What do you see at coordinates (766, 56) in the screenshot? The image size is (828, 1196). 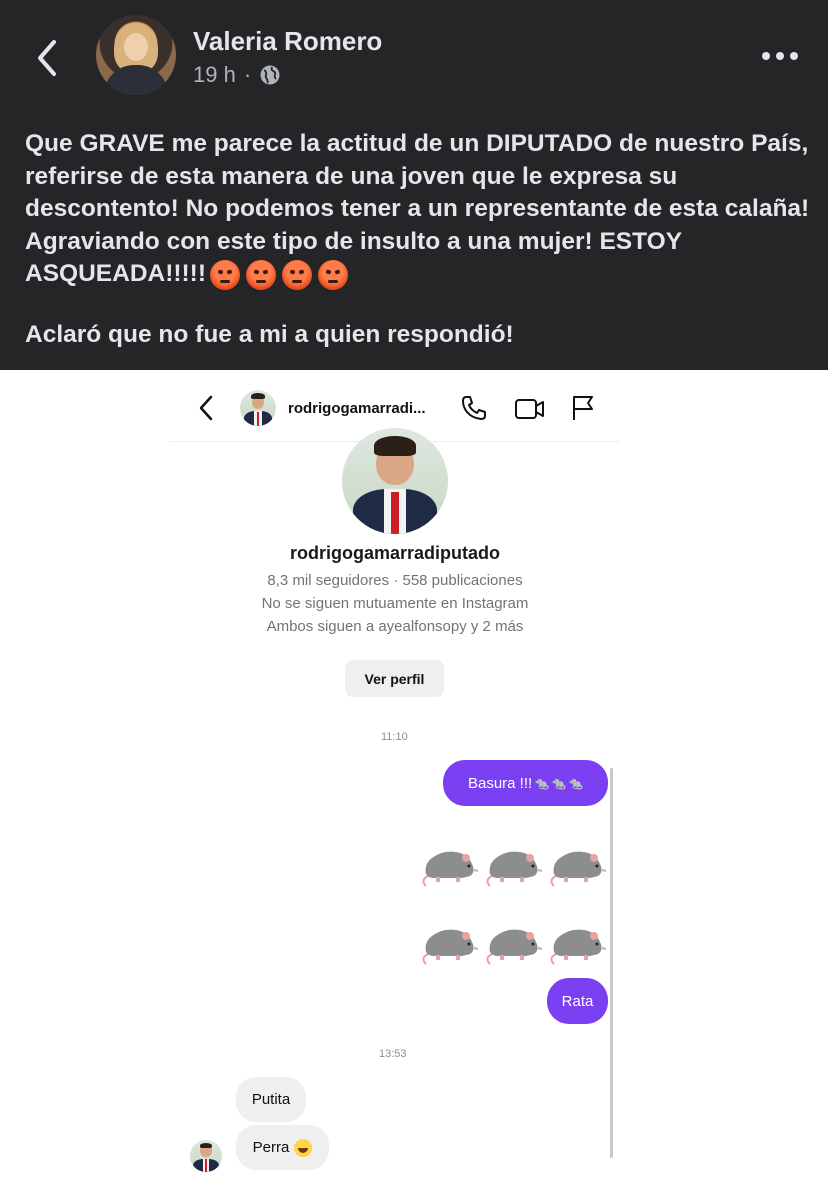 I see `more-options-icon` at bounding box center [766, 56].